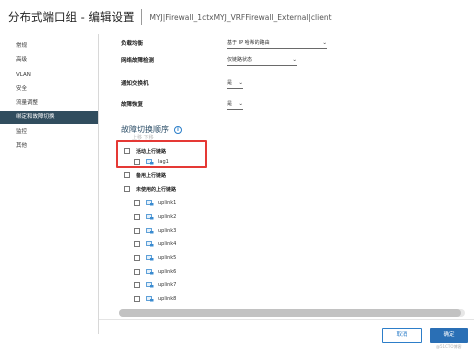  What do you see at coordinates (137, 203) in the screenshot?
I see `uplink1-checkbox` at bounding box center [137, 203].